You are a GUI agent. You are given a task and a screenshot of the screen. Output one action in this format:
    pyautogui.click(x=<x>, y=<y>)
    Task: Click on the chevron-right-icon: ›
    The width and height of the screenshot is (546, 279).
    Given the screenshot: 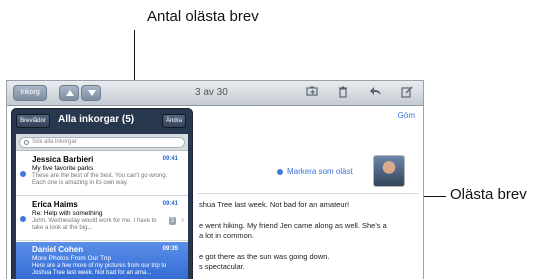 What is the action you would take?
    pyautogui.click(x=182, y=219)
    